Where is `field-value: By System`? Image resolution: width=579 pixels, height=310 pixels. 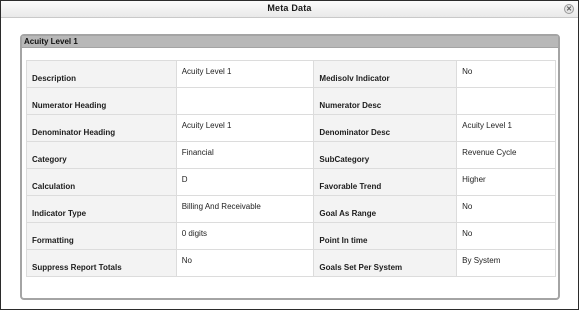
field-value: By System is located at coordinates (506, 263).